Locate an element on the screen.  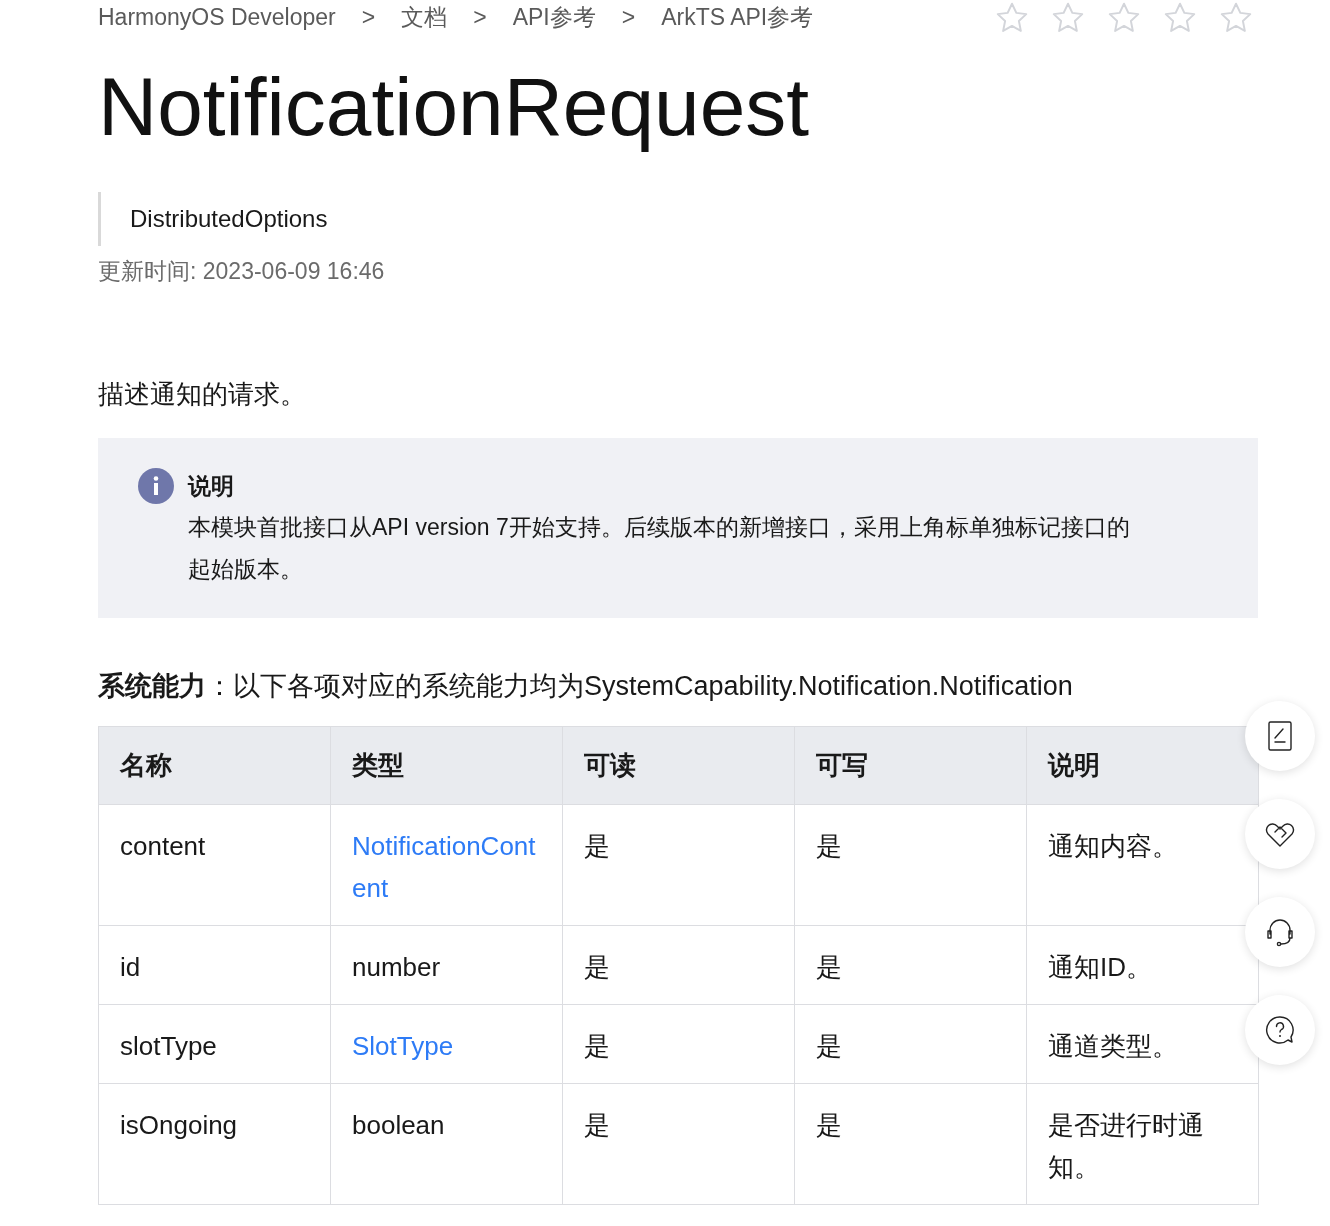
update-time: 更新时间: 2023-06-09 16:46 is located at coordinates (242, 272).